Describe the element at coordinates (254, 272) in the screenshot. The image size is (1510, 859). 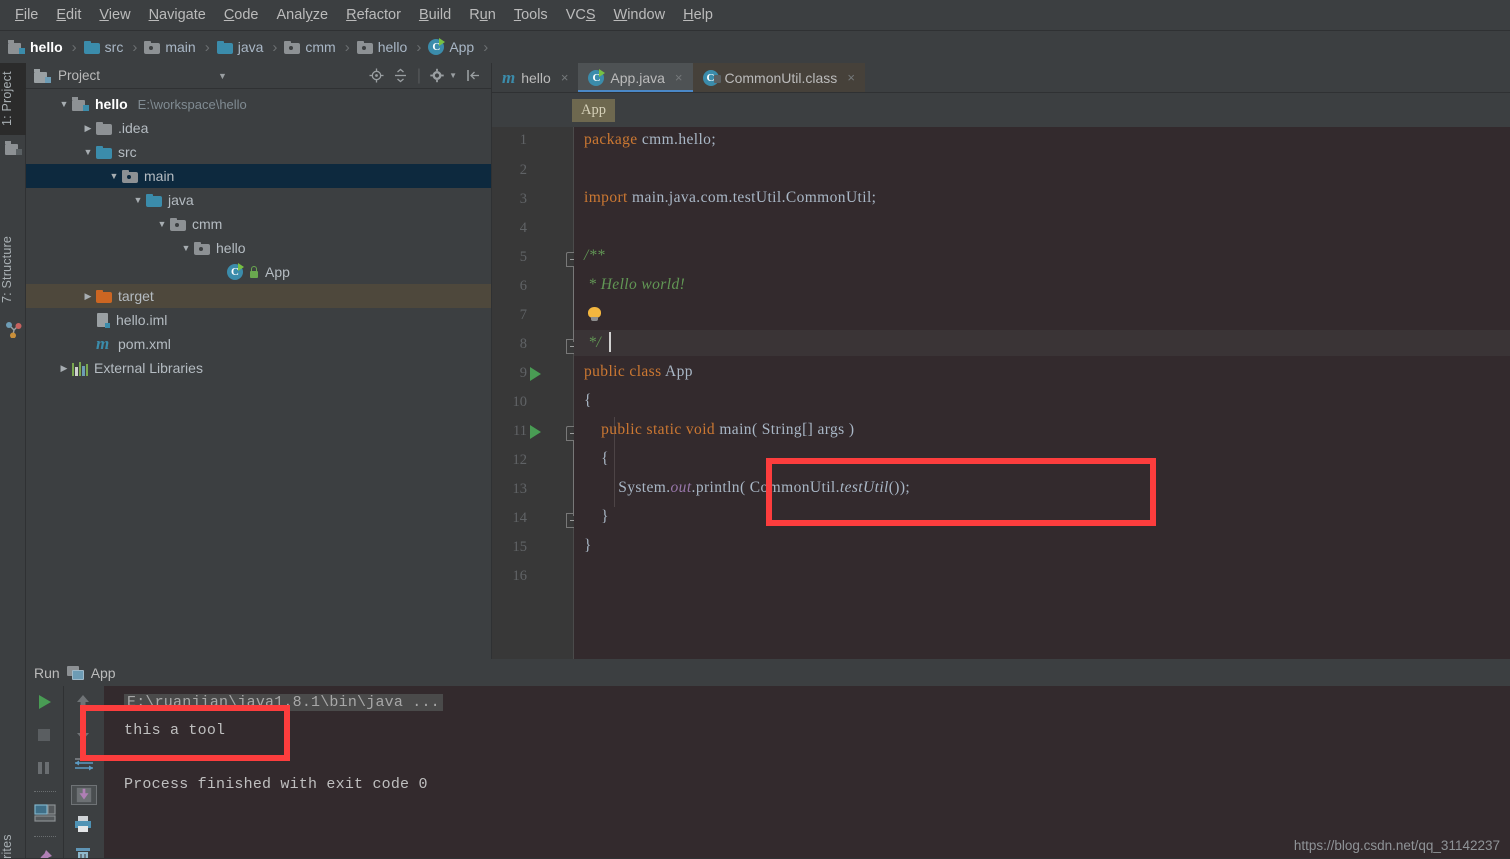
I see `lock-icon` at that location.